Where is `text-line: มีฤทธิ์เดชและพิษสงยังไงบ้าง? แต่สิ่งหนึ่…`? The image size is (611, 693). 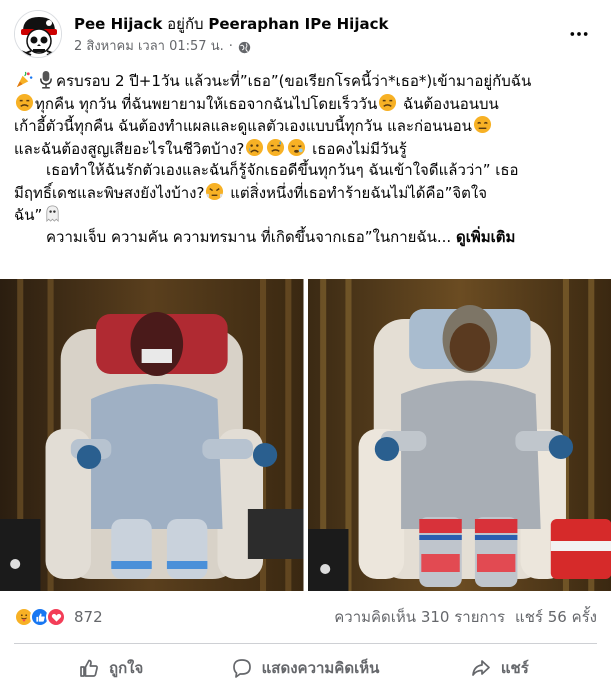
text-line: มีฤทธิ์เดชและพิษสงยังไงบ้าง? แต่สิ่งหนึ่… is located at coordinates (308, 193).